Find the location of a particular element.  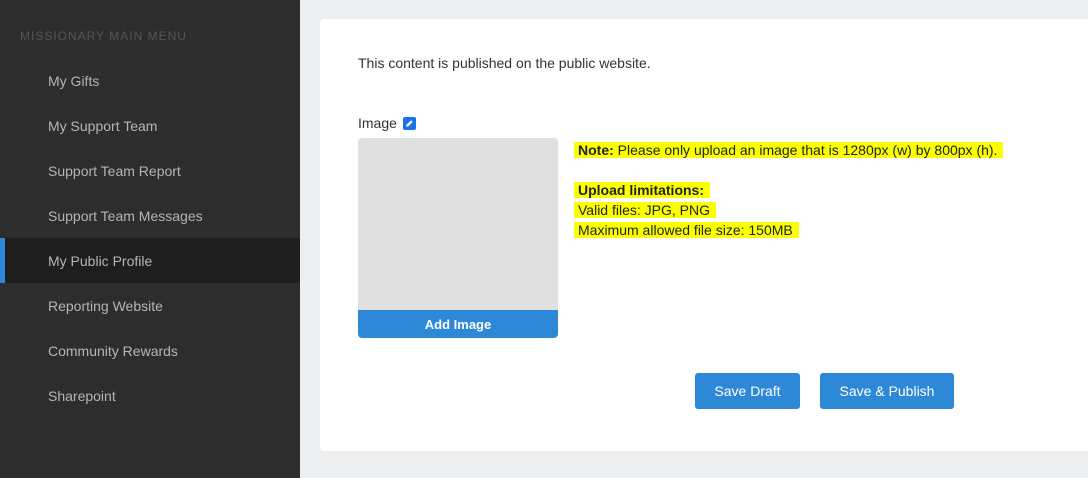

save-publish-button: Save & Publish is located at coordinates (887, 391).